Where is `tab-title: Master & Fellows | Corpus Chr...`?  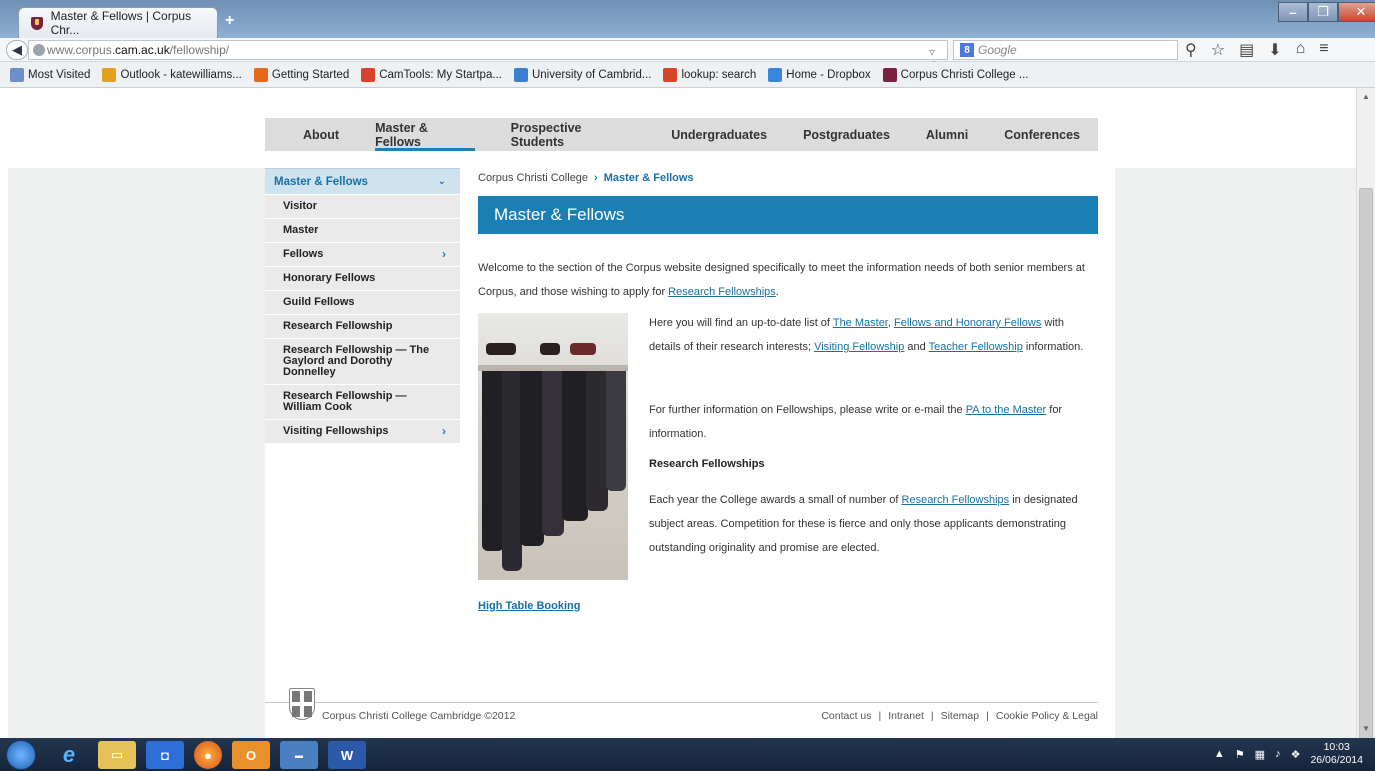
tab-title: Master & Fellows | Corpus Chr... is located at coordinates (121, 23).